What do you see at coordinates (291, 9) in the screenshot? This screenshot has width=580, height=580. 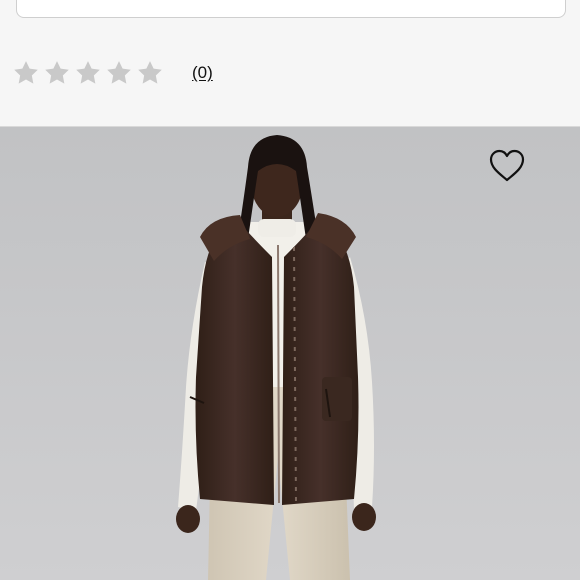 I see `top-input-box` at bounding box center [291, 9].